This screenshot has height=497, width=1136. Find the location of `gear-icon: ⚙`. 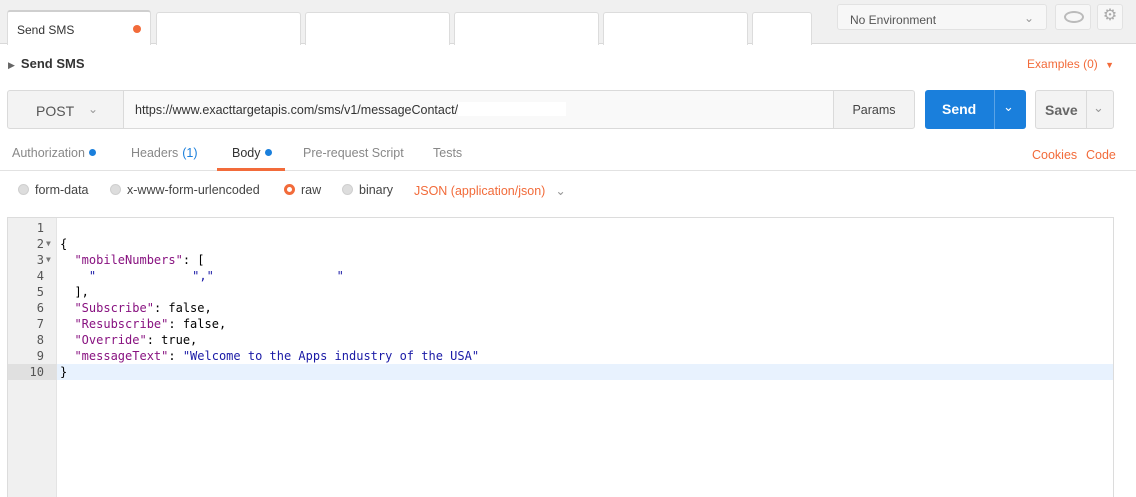

gear-icon: ⚙ is located at coordinates (1110, 15).